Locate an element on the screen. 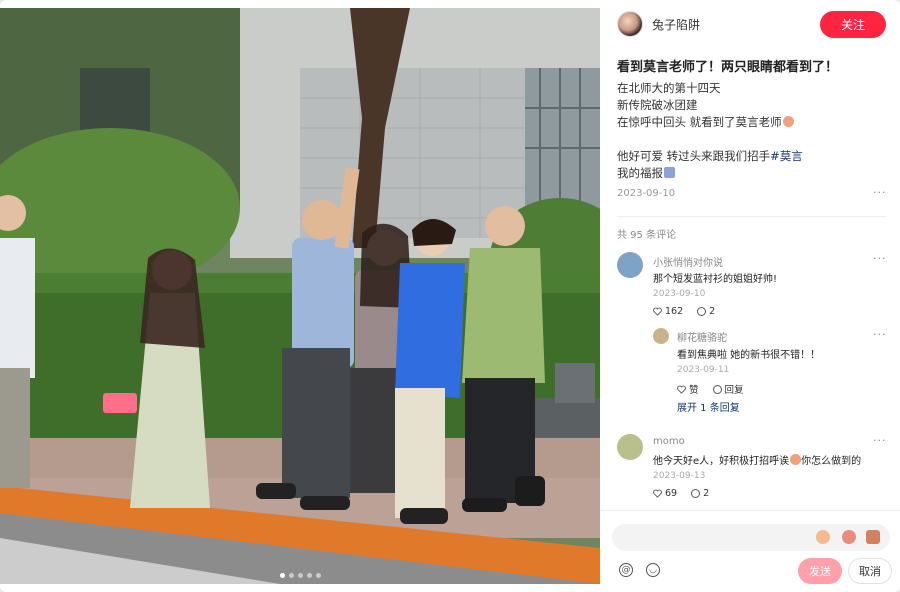  comment-actions: 162 2 is located at coordinates (684, 311).